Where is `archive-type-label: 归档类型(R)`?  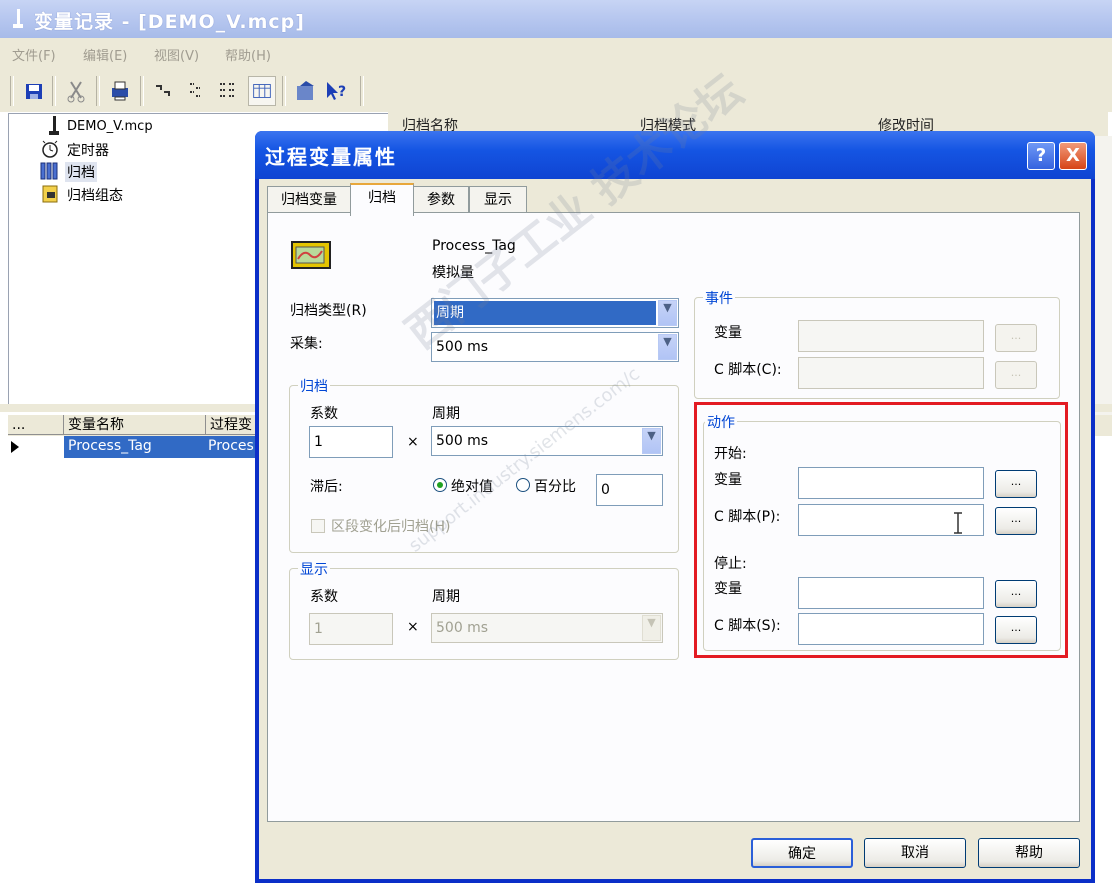
archive-type-label: 归档类型(R) is located at coordinates (328, 311).